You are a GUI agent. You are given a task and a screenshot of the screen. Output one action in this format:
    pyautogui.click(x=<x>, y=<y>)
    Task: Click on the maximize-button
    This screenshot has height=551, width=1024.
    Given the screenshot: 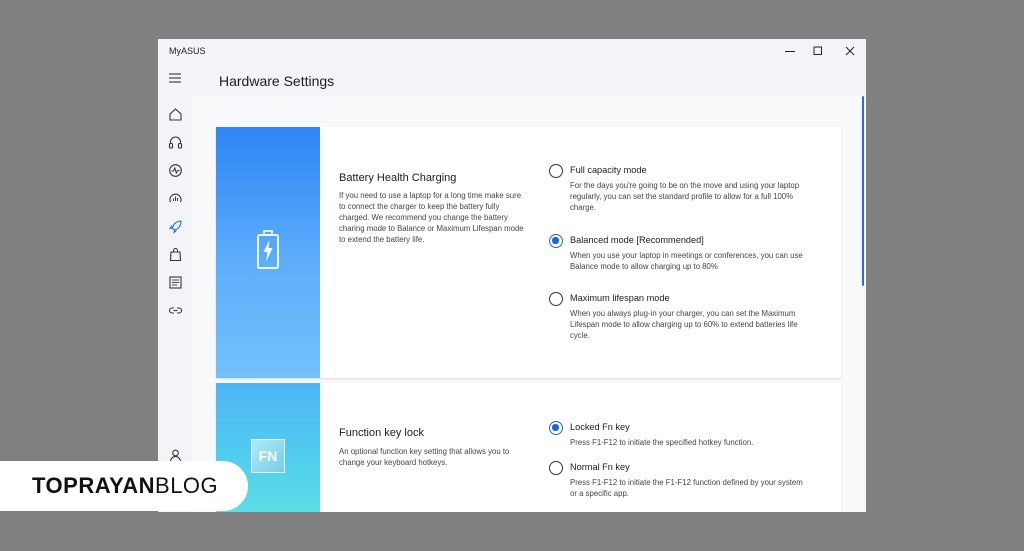 What is the action you would take?
    pyautogui.click(x=818, y=51)
    